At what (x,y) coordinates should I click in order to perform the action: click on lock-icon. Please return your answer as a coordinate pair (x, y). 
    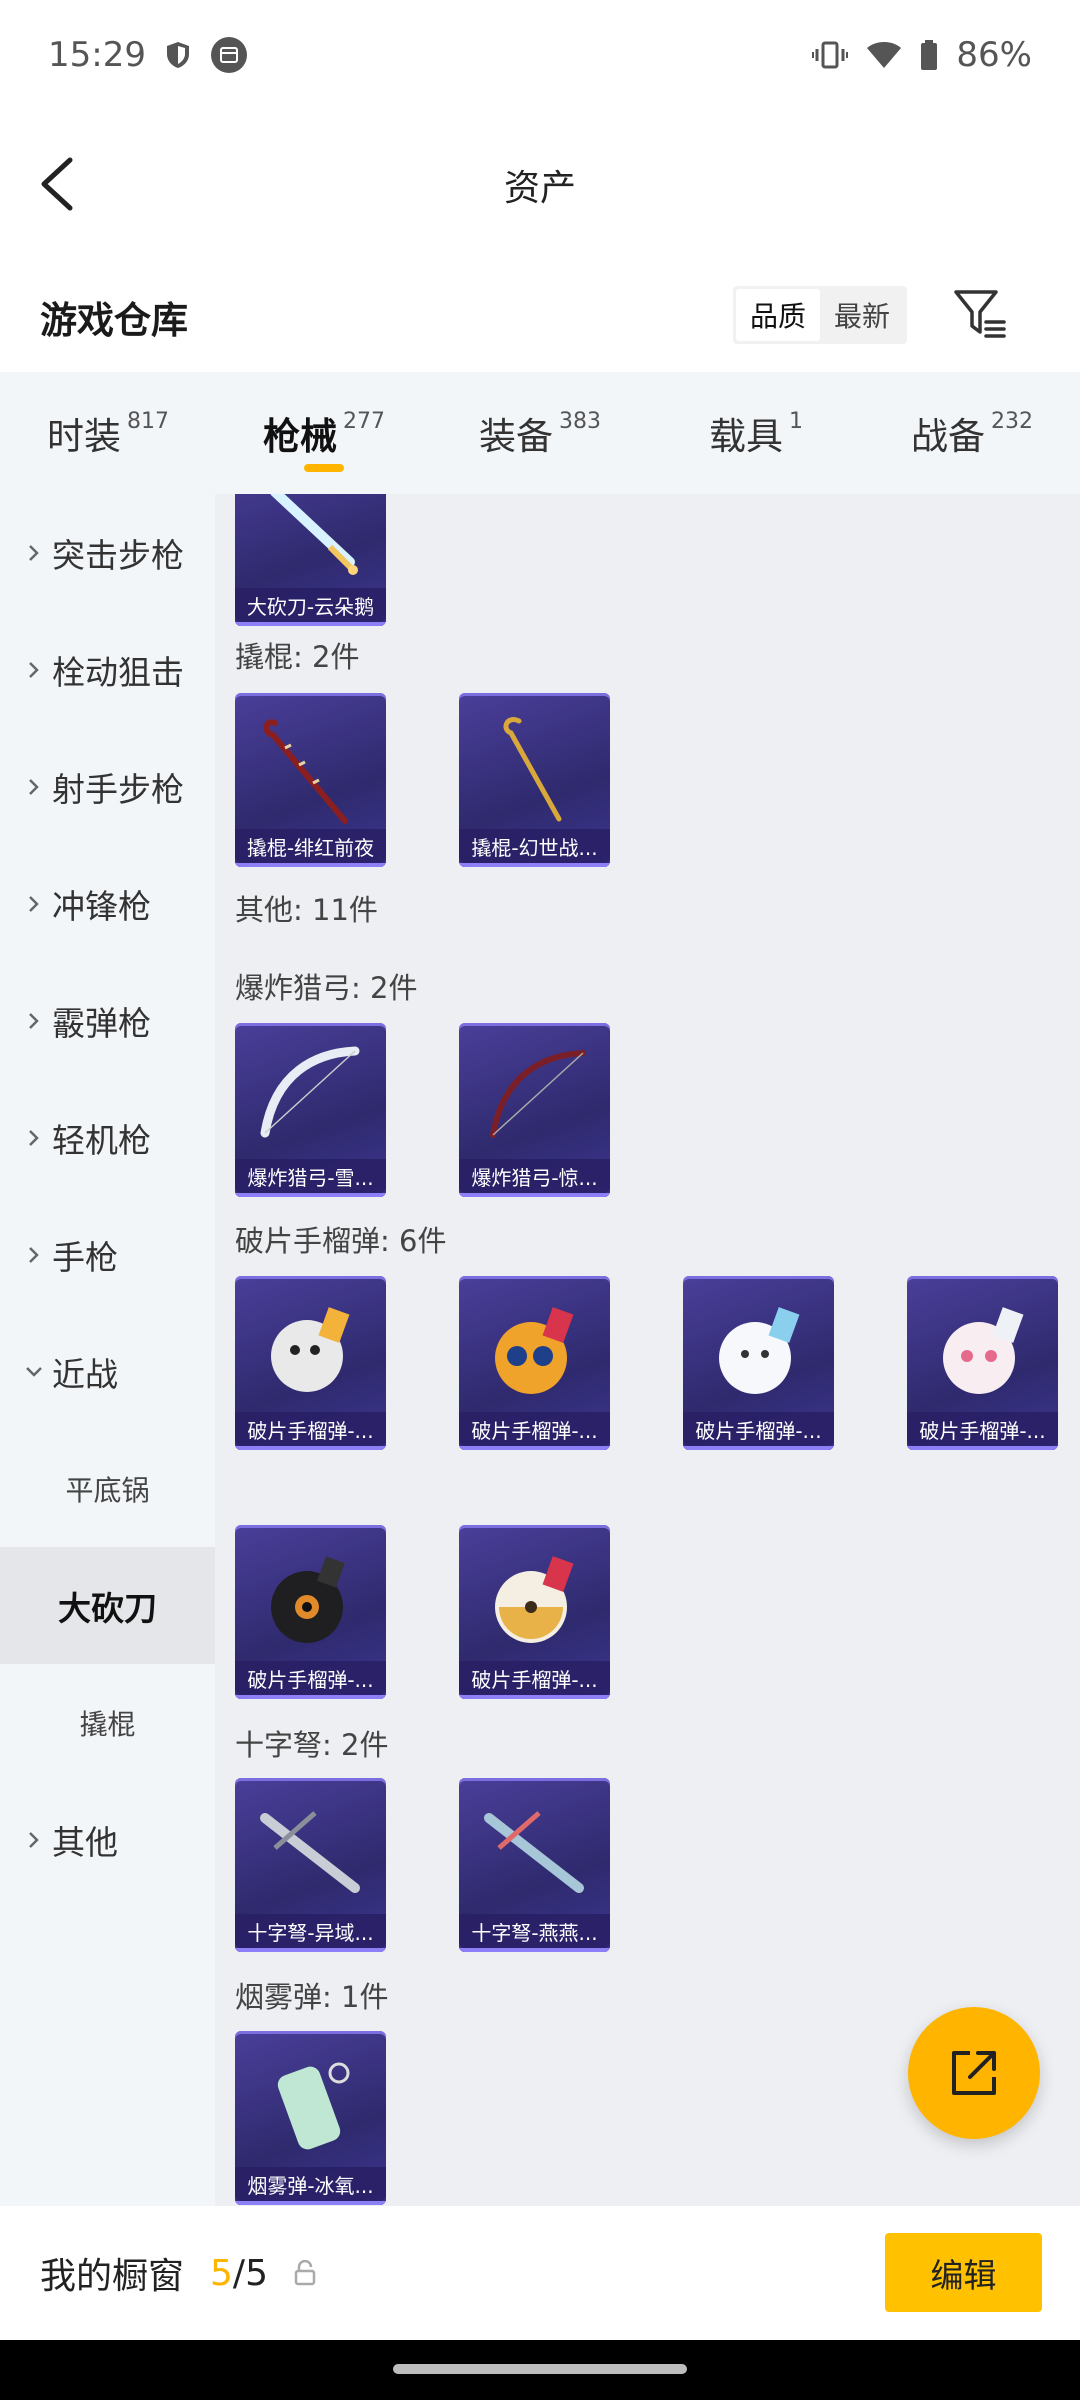
    Looking at the image, I should click on (305, 2273).